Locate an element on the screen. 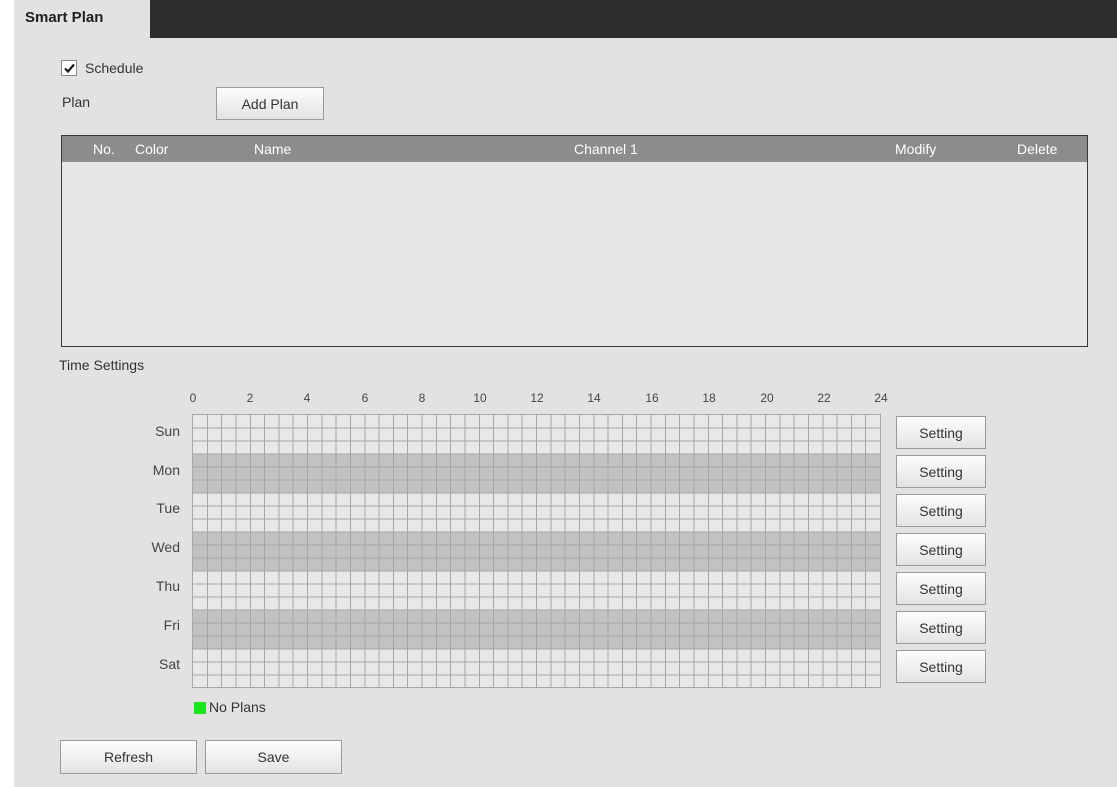  tab-strip is located at coordinates (565, 19).